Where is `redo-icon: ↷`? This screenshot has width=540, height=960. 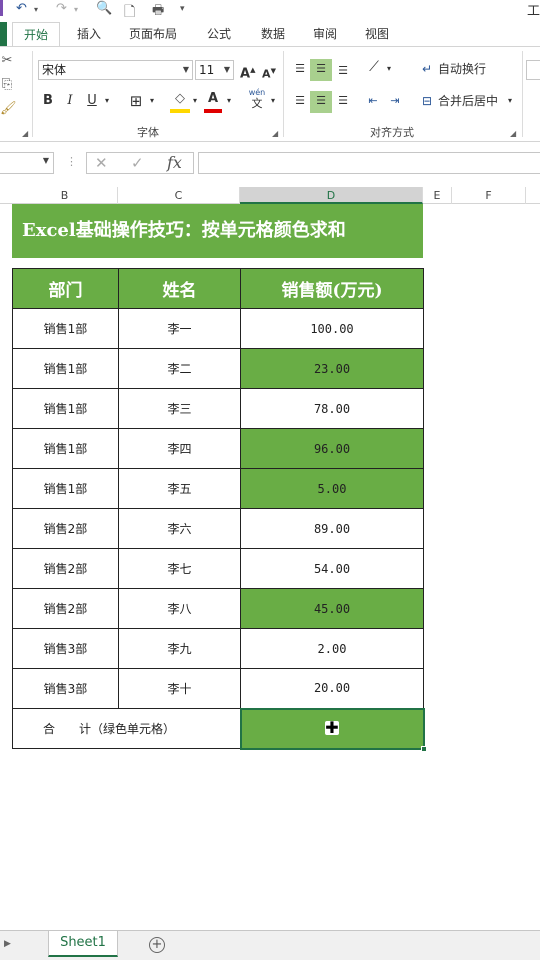
redo-icon: ↷ is located at coordinates (61, 8).